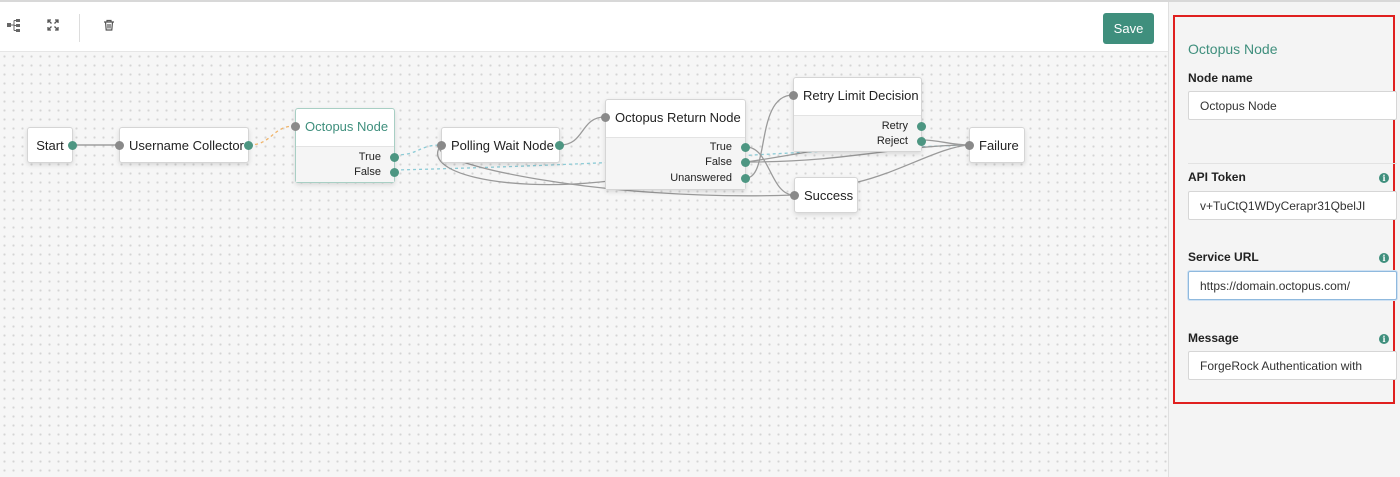 This screenshot has height=477, width=1400. Describe the element at coordinates (1223, 257) in the screenshot. I see `field-label-service-url: Service URL` at that location.